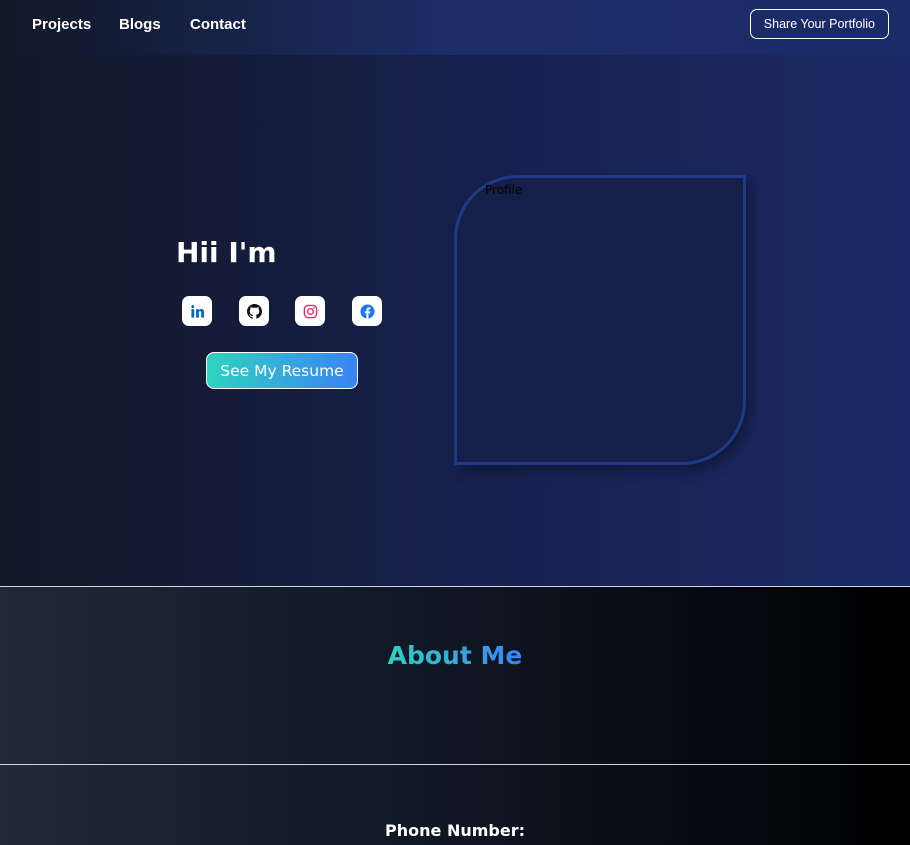 The height and width of the screenshot is (845, 910). What do you see at coordinates (218, 24) in the screenshot?
I see `nav-link-contact: Contact` at bounding box center [218, 24].